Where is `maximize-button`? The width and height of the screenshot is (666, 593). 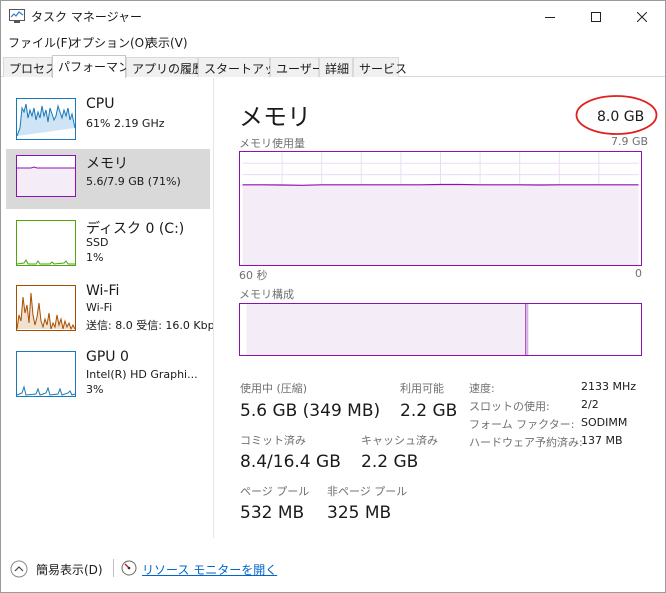
maximize-button is located at coordinates (596, 16).